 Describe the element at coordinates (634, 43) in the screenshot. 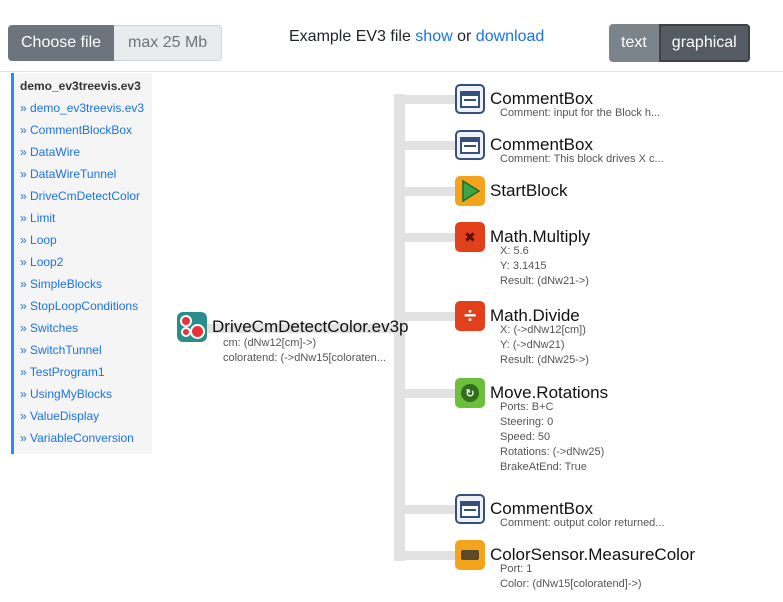

I see `text-view-button: text` at that location.